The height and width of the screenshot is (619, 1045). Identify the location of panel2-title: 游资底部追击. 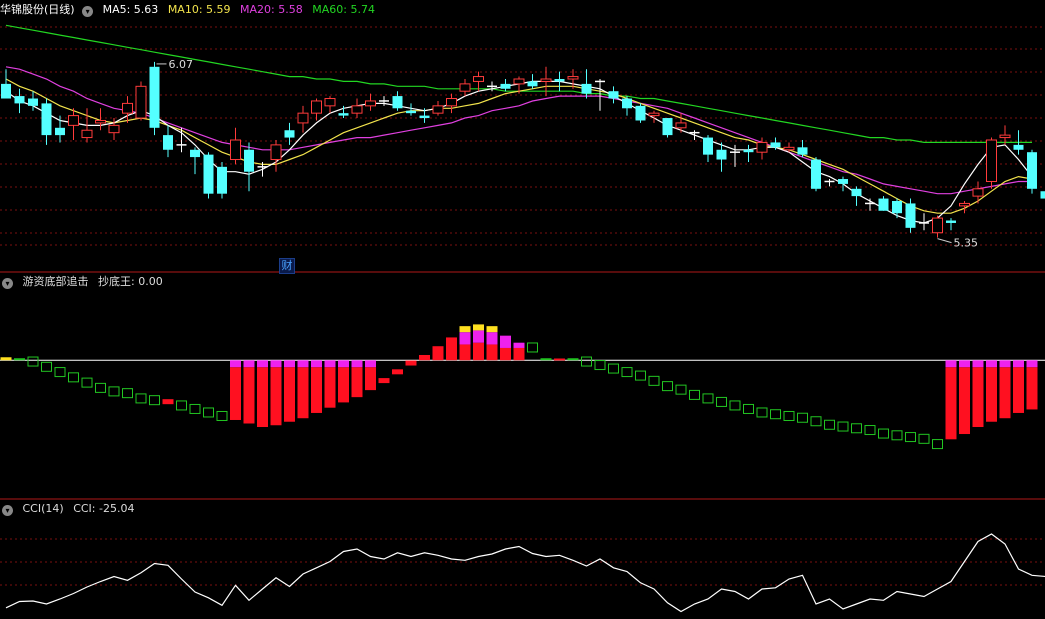
(56, 281).